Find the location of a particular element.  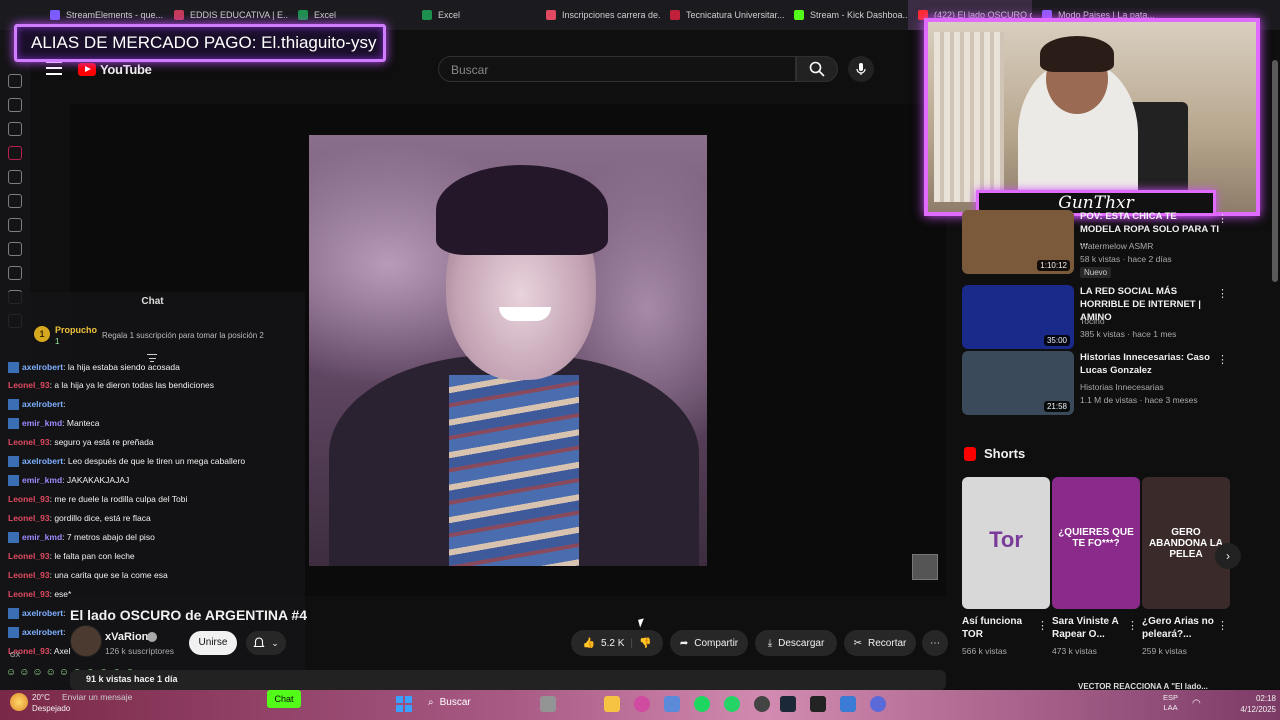

short-views: 259 k vistas is located at coordinates (1164, 651).